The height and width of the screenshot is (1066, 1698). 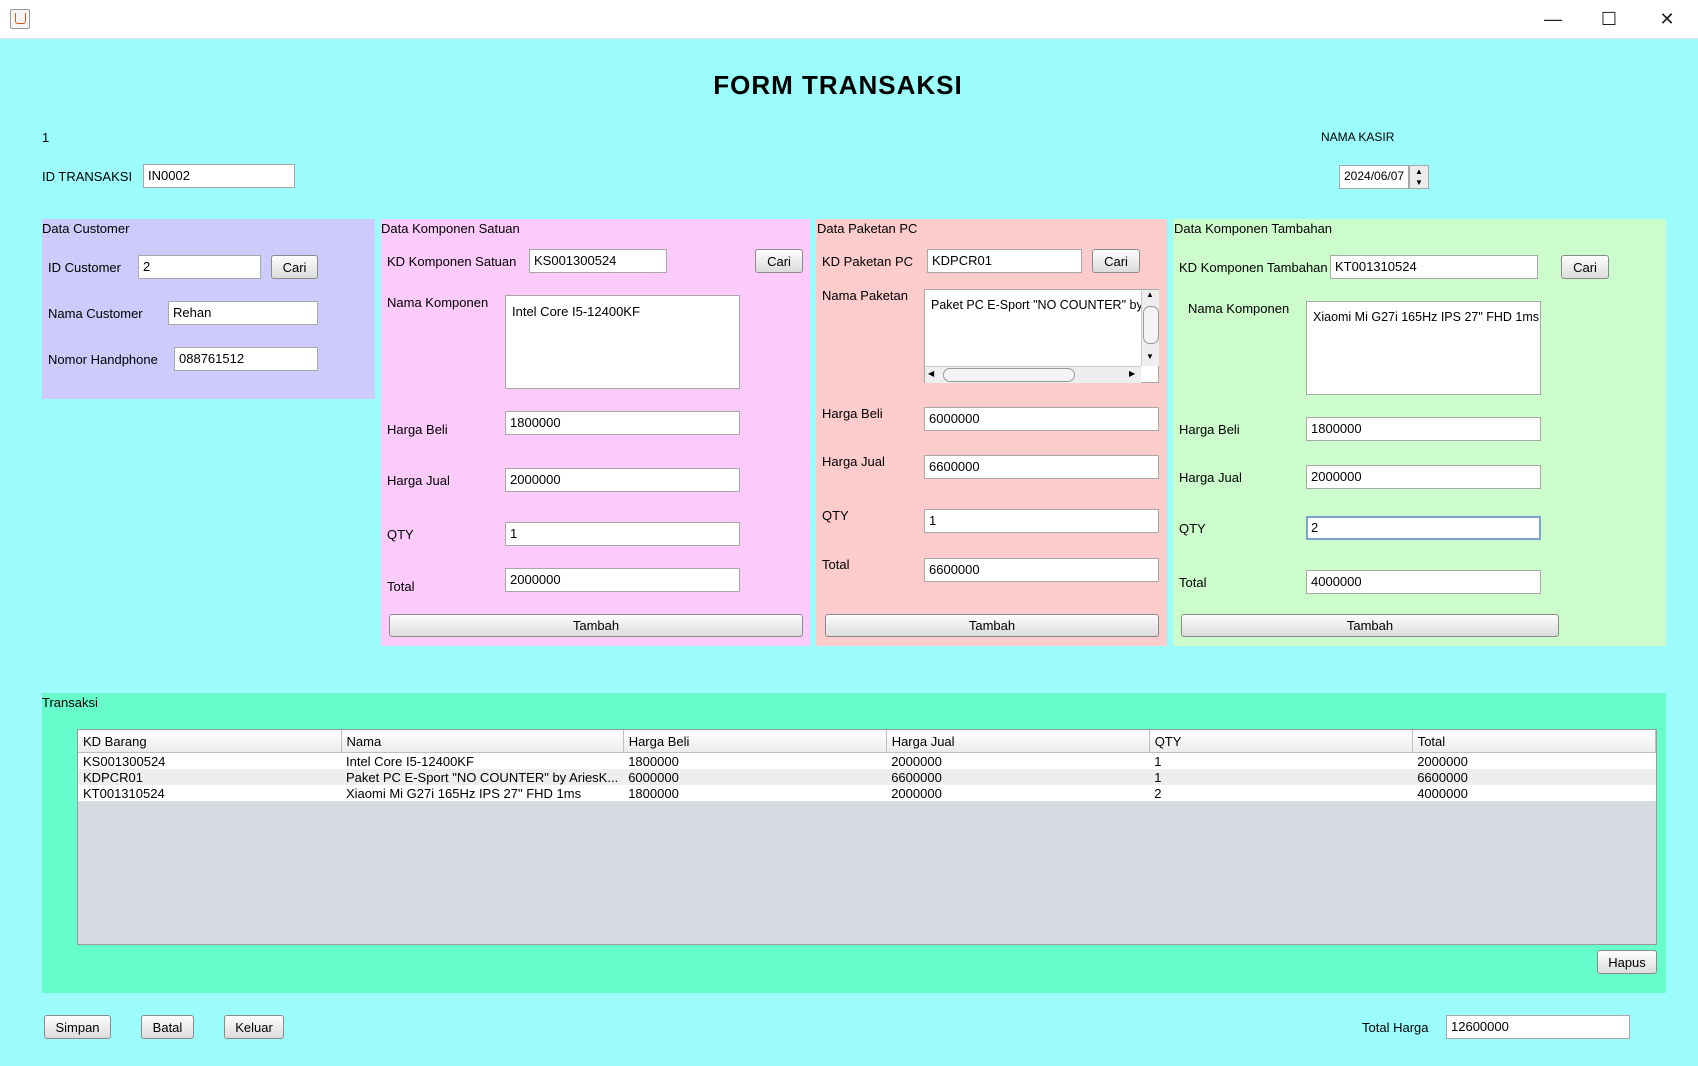 I want to click on date-spinner-arrows-icon: ▲ ▼, so click(x=1419, y=177).